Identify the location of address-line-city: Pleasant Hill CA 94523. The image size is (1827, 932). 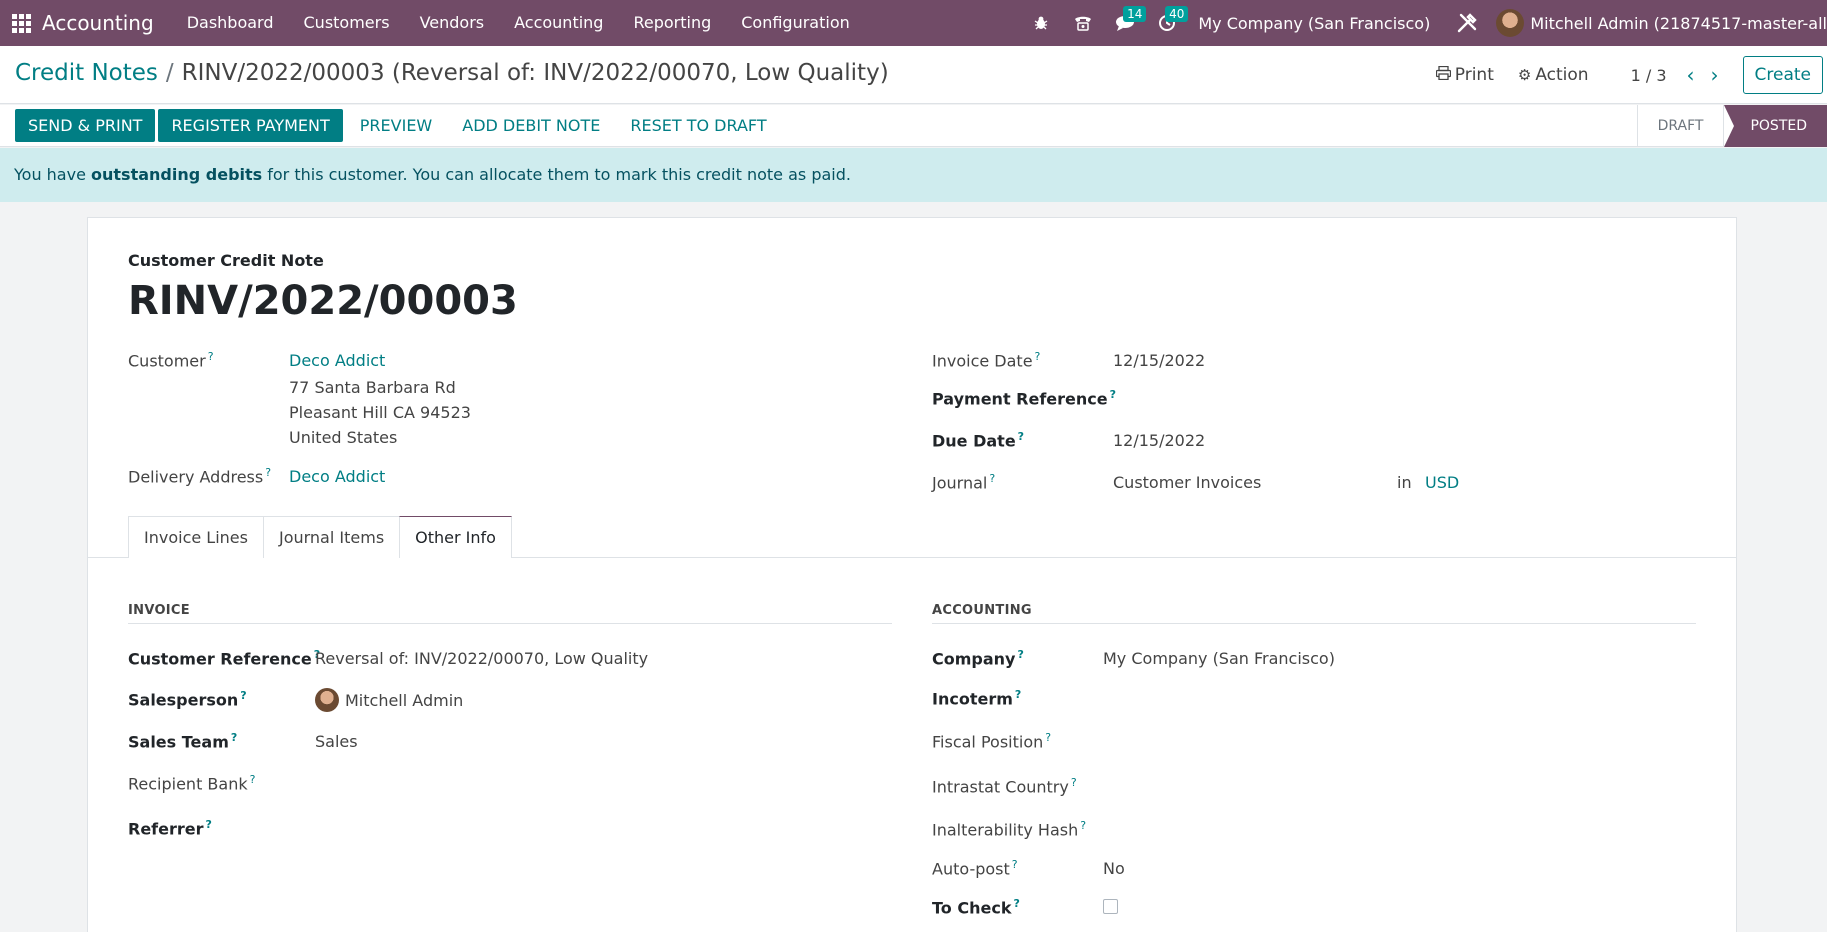
(380, 412).